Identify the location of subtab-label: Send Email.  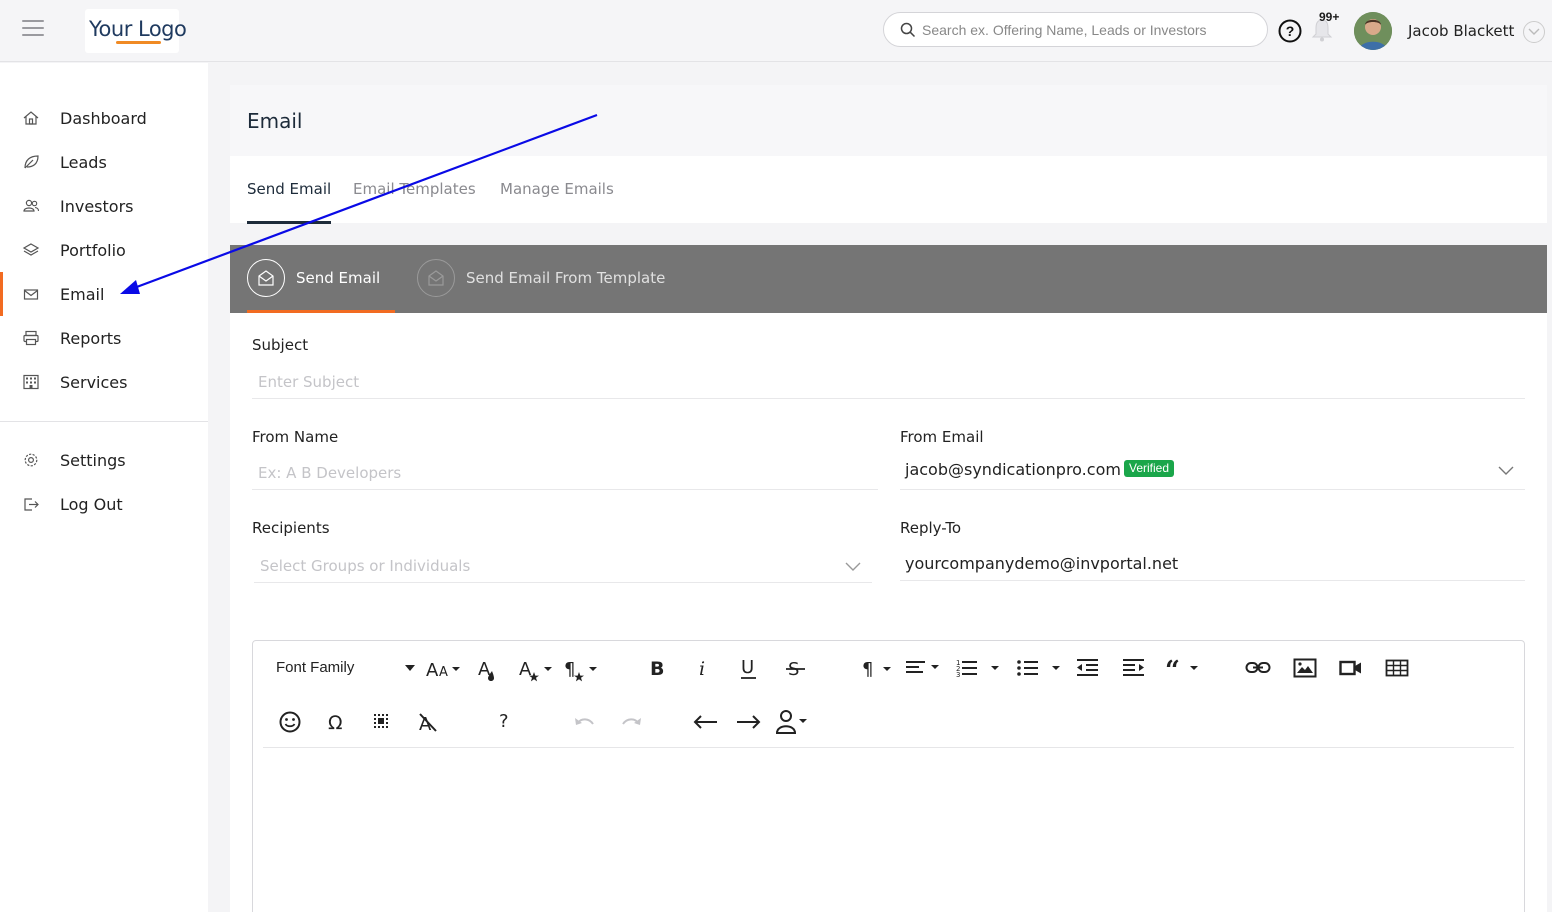
(338, 278).